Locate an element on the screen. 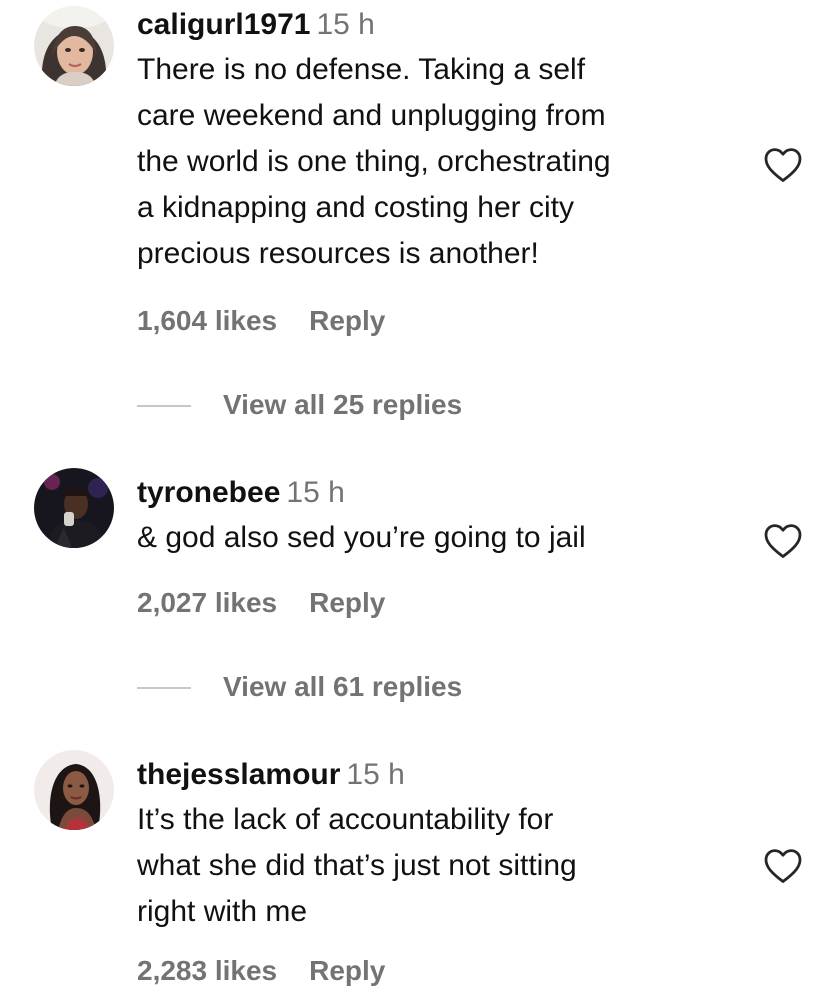  view-replies-label: View all 25 replies is located at coordinates (342, 405).